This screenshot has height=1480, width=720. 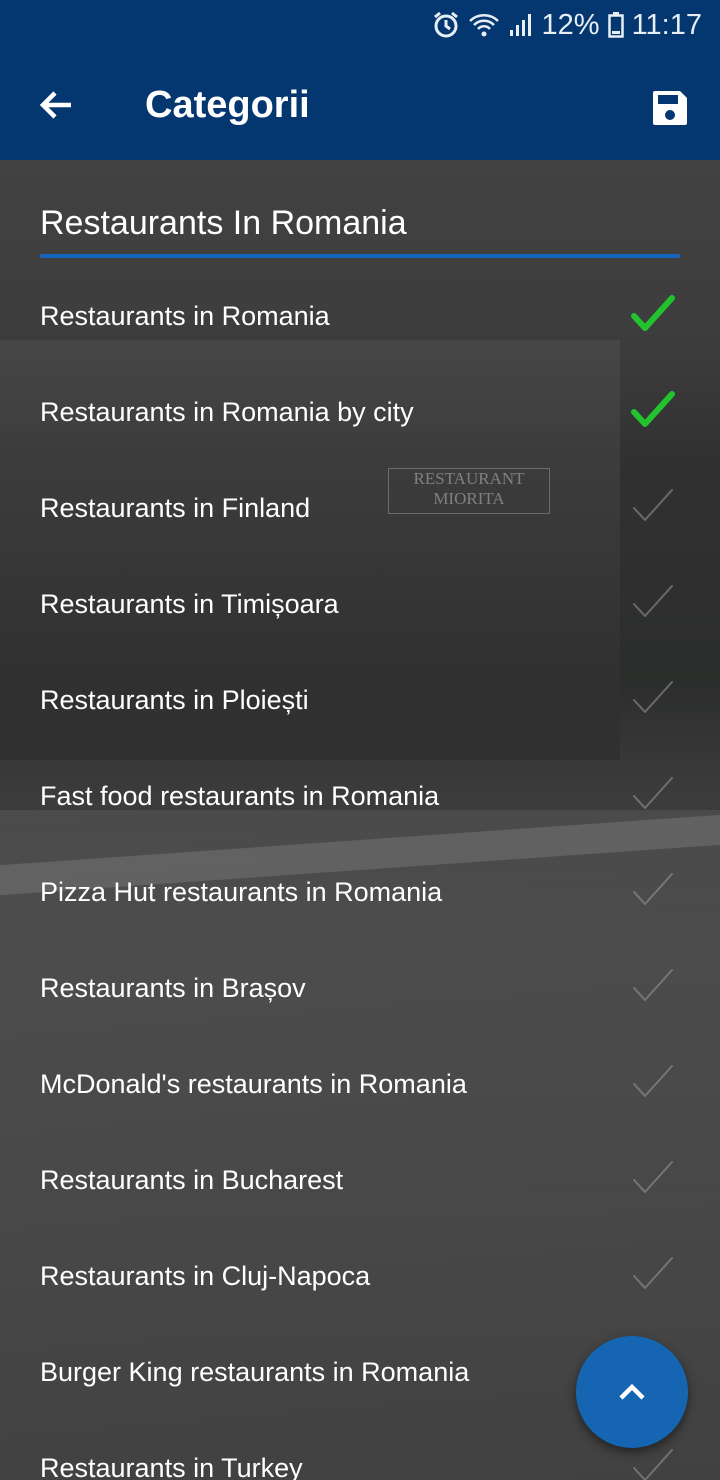 I want to click on category-label: Restaurants in Romania, so click(x=185, y=315).